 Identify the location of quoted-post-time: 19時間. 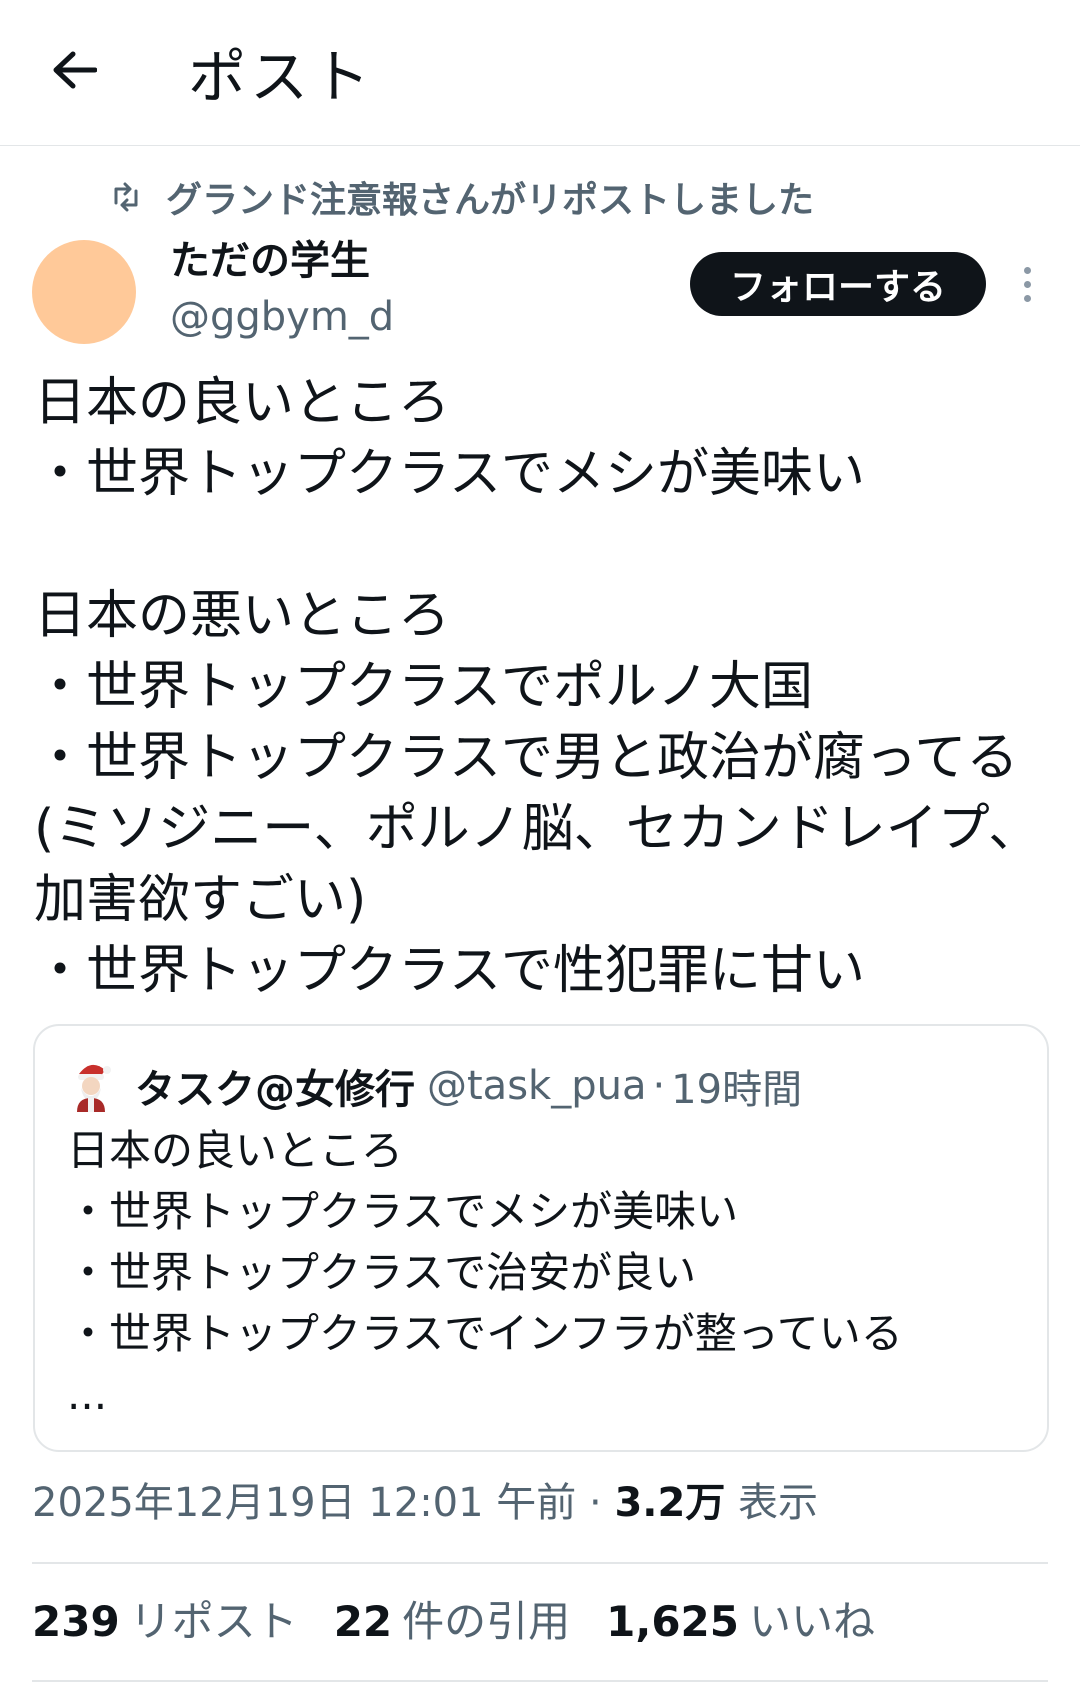
(737, 1090).